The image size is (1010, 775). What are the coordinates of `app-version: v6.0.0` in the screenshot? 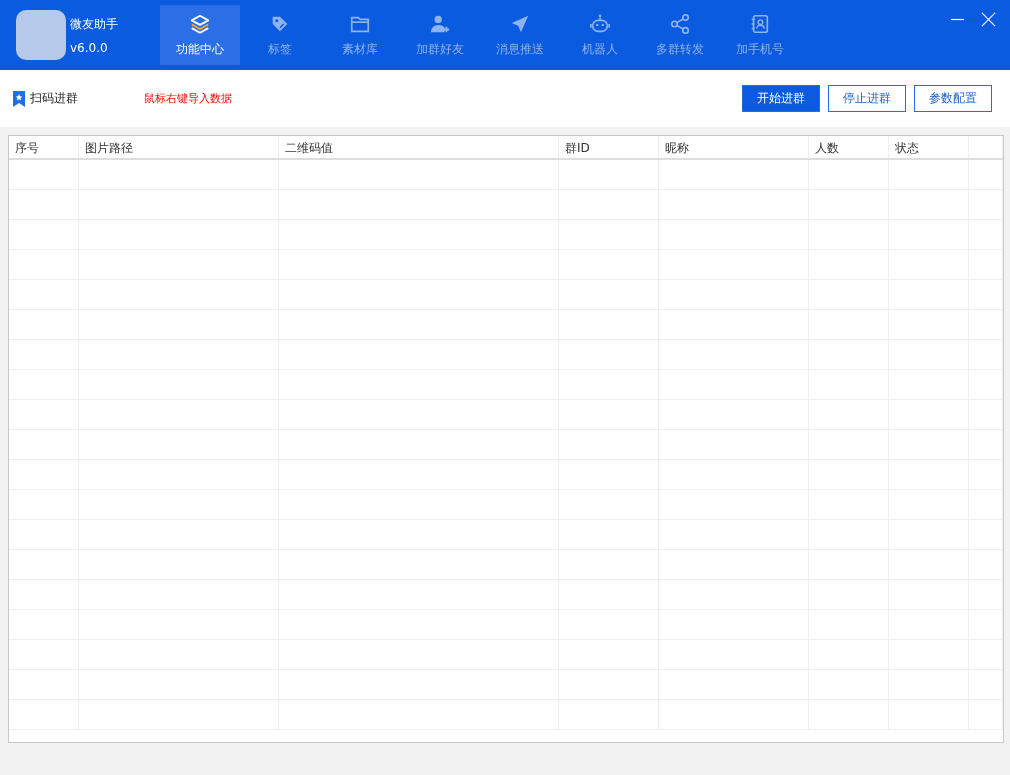 It's located at (89, 47).